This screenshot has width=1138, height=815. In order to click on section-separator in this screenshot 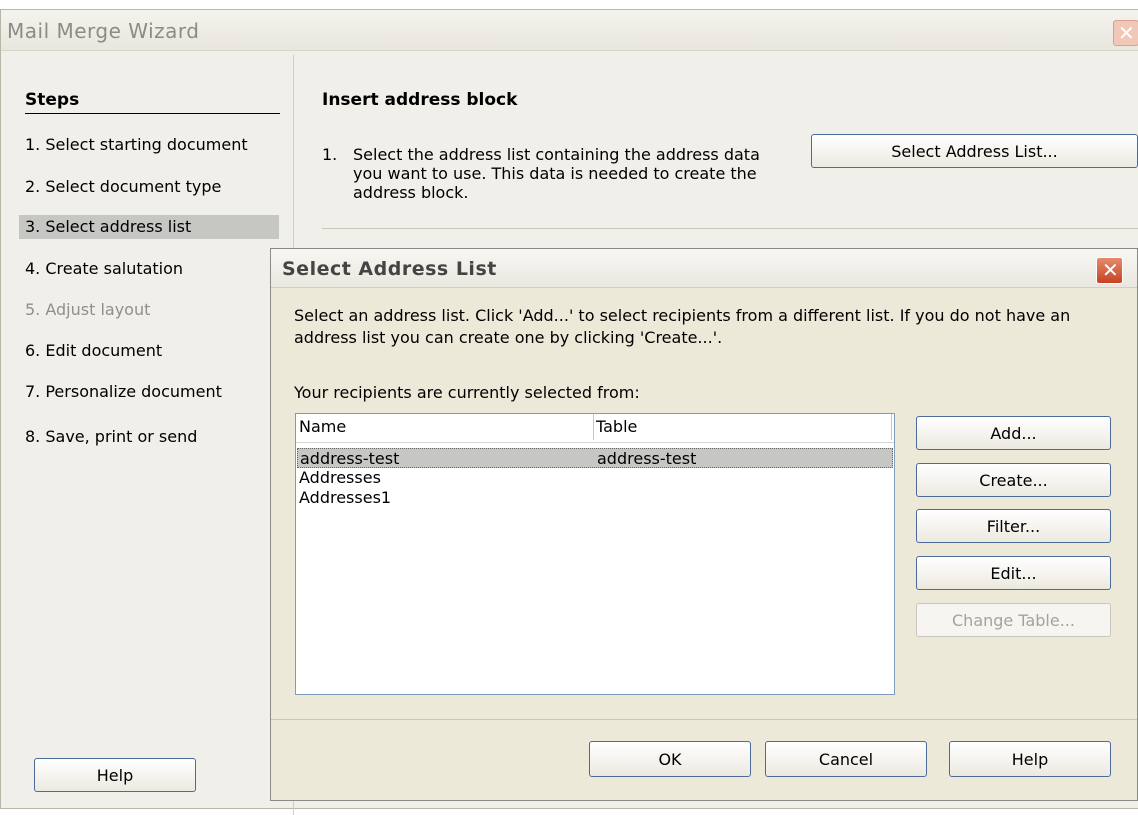, I will do `click(730, 228)`.